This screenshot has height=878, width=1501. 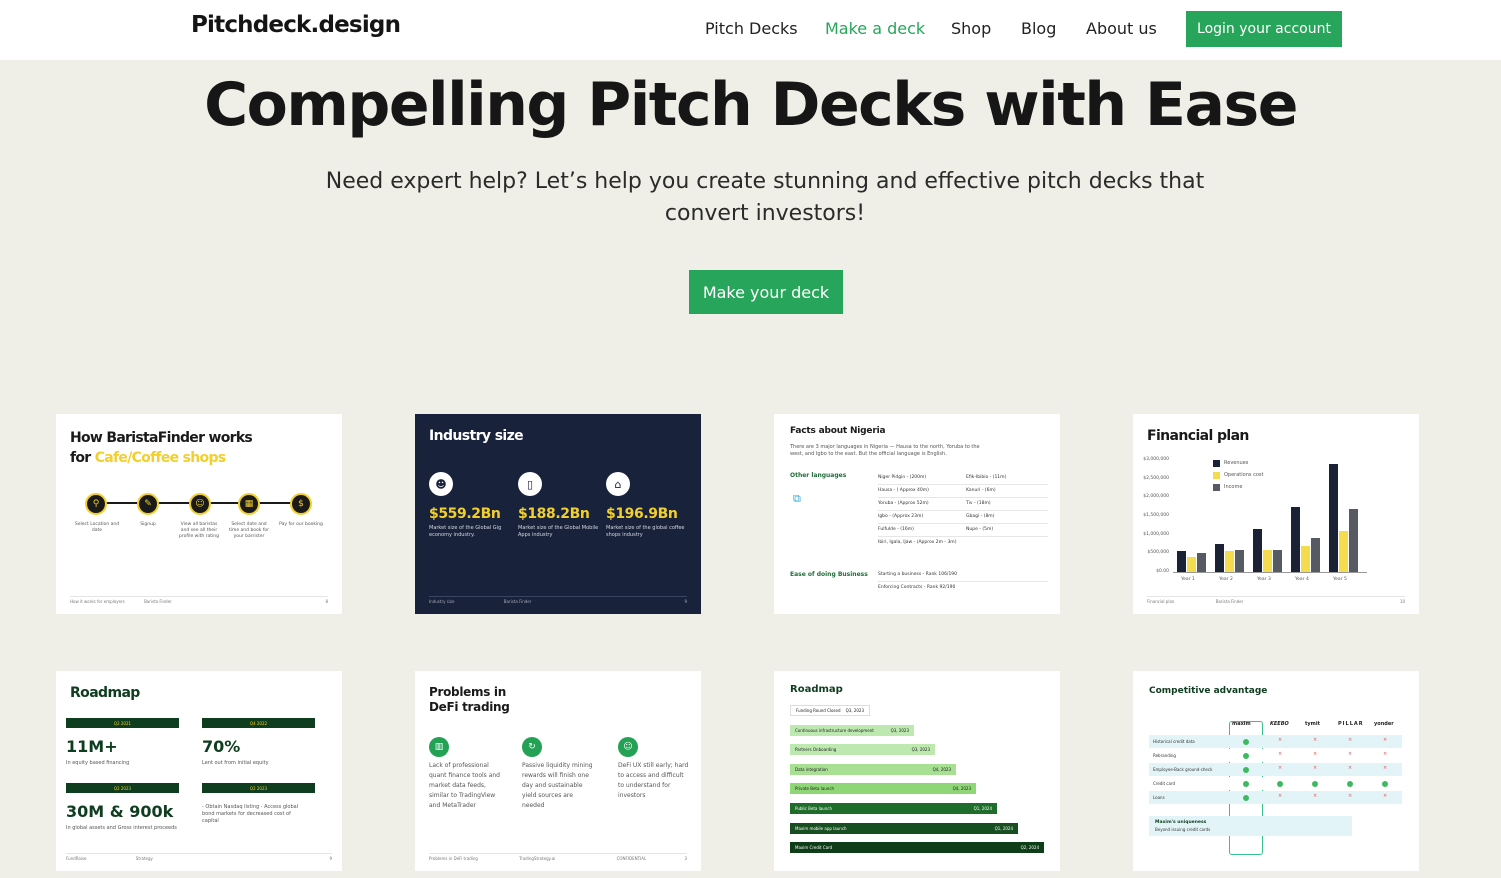 I want to click on feature-label: Loans, so click(x=1159, y=797).